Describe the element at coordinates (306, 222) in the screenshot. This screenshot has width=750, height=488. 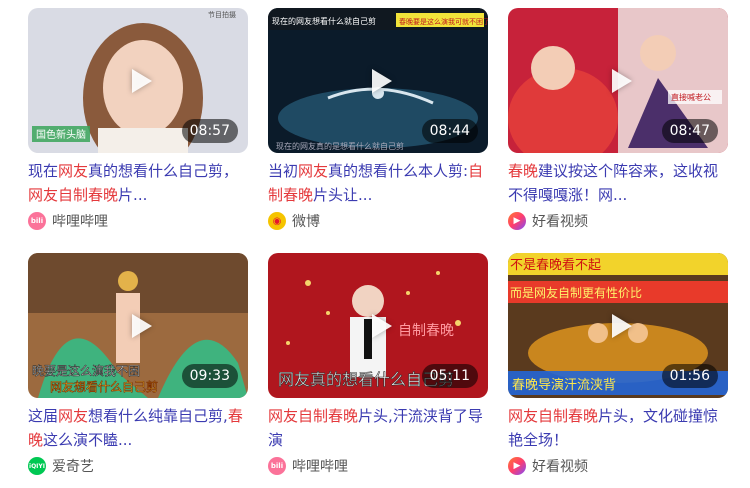
I see `source-name: 微博` at that location.